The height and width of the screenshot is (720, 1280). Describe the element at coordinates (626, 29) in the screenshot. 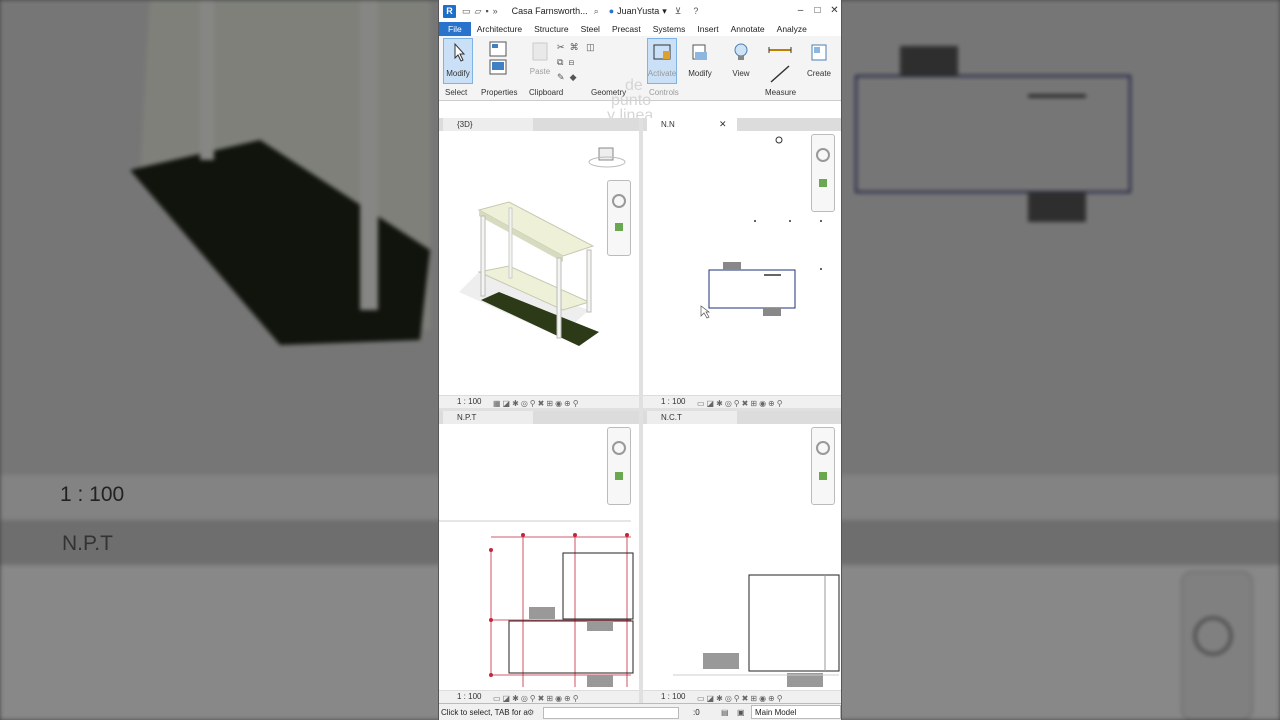

I see `tab-precast: Precast` at that location.